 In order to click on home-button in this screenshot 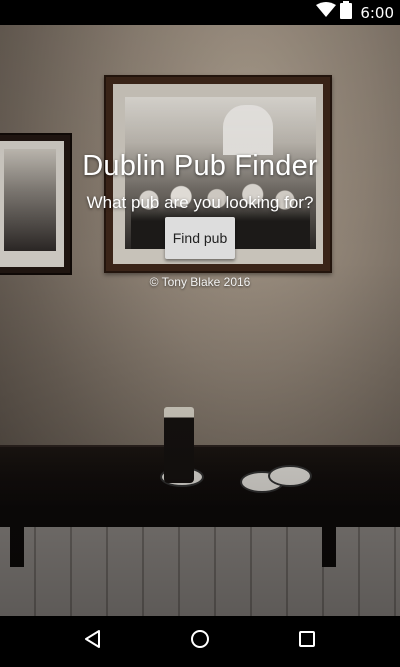, I will do `click(200, 642)`.